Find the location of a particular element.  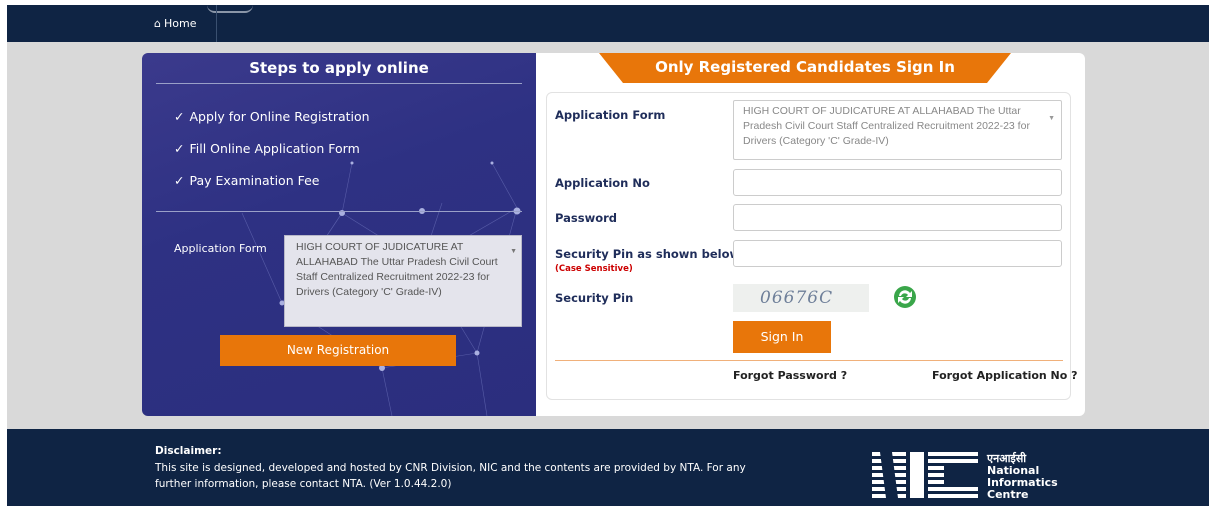

case-sensitive-note: (Case Sensitive) is located at coordinates (594, 269).